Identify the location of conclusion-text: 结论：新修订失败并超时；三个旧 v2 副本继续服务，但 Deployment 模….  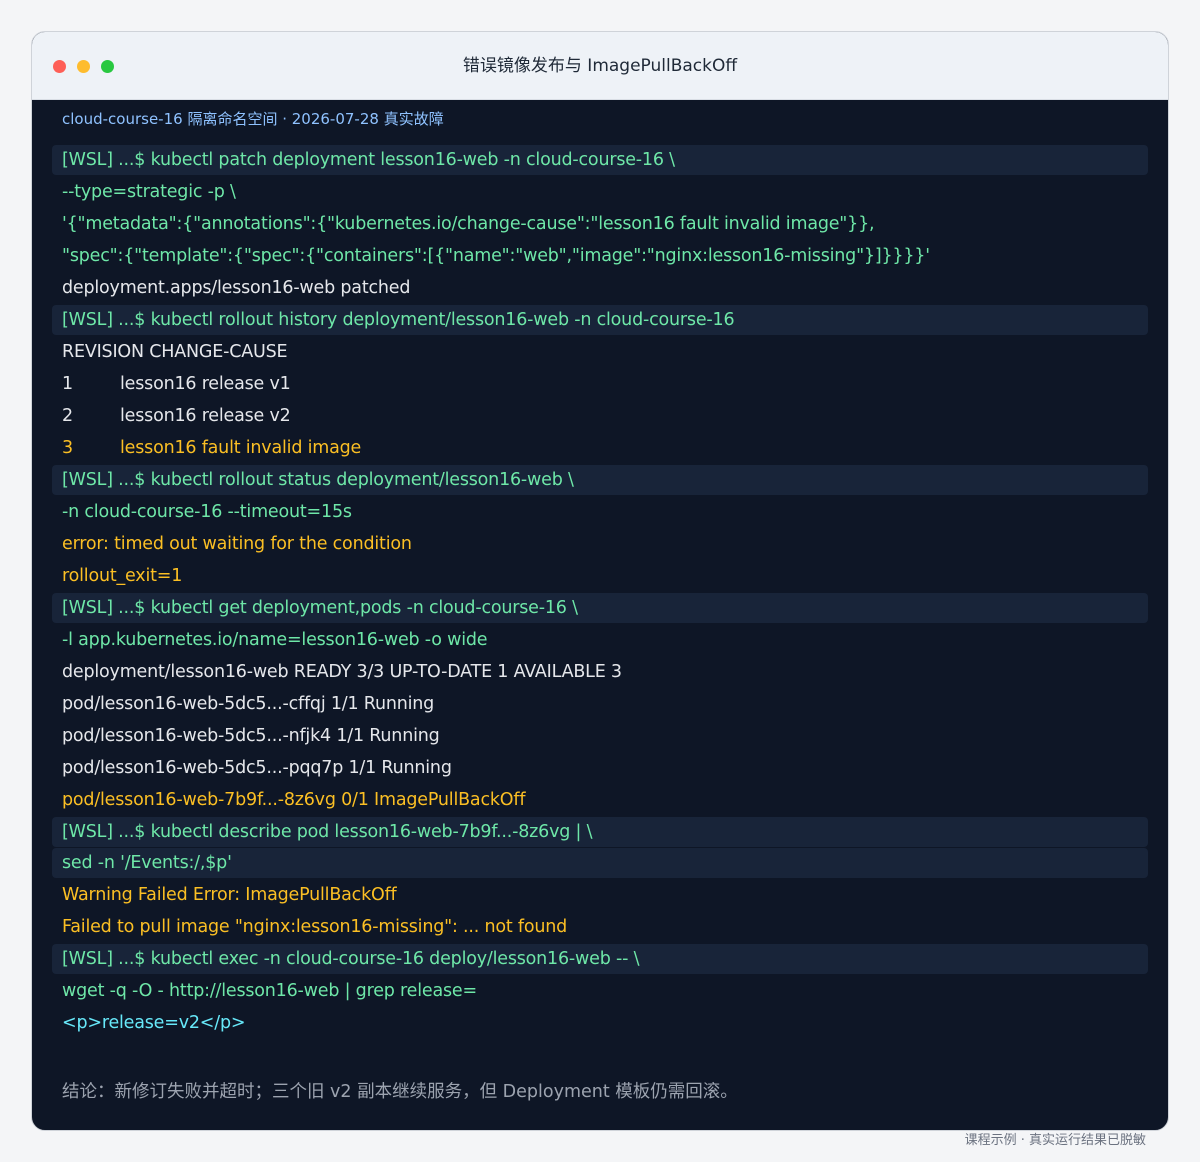
(400, 1092).